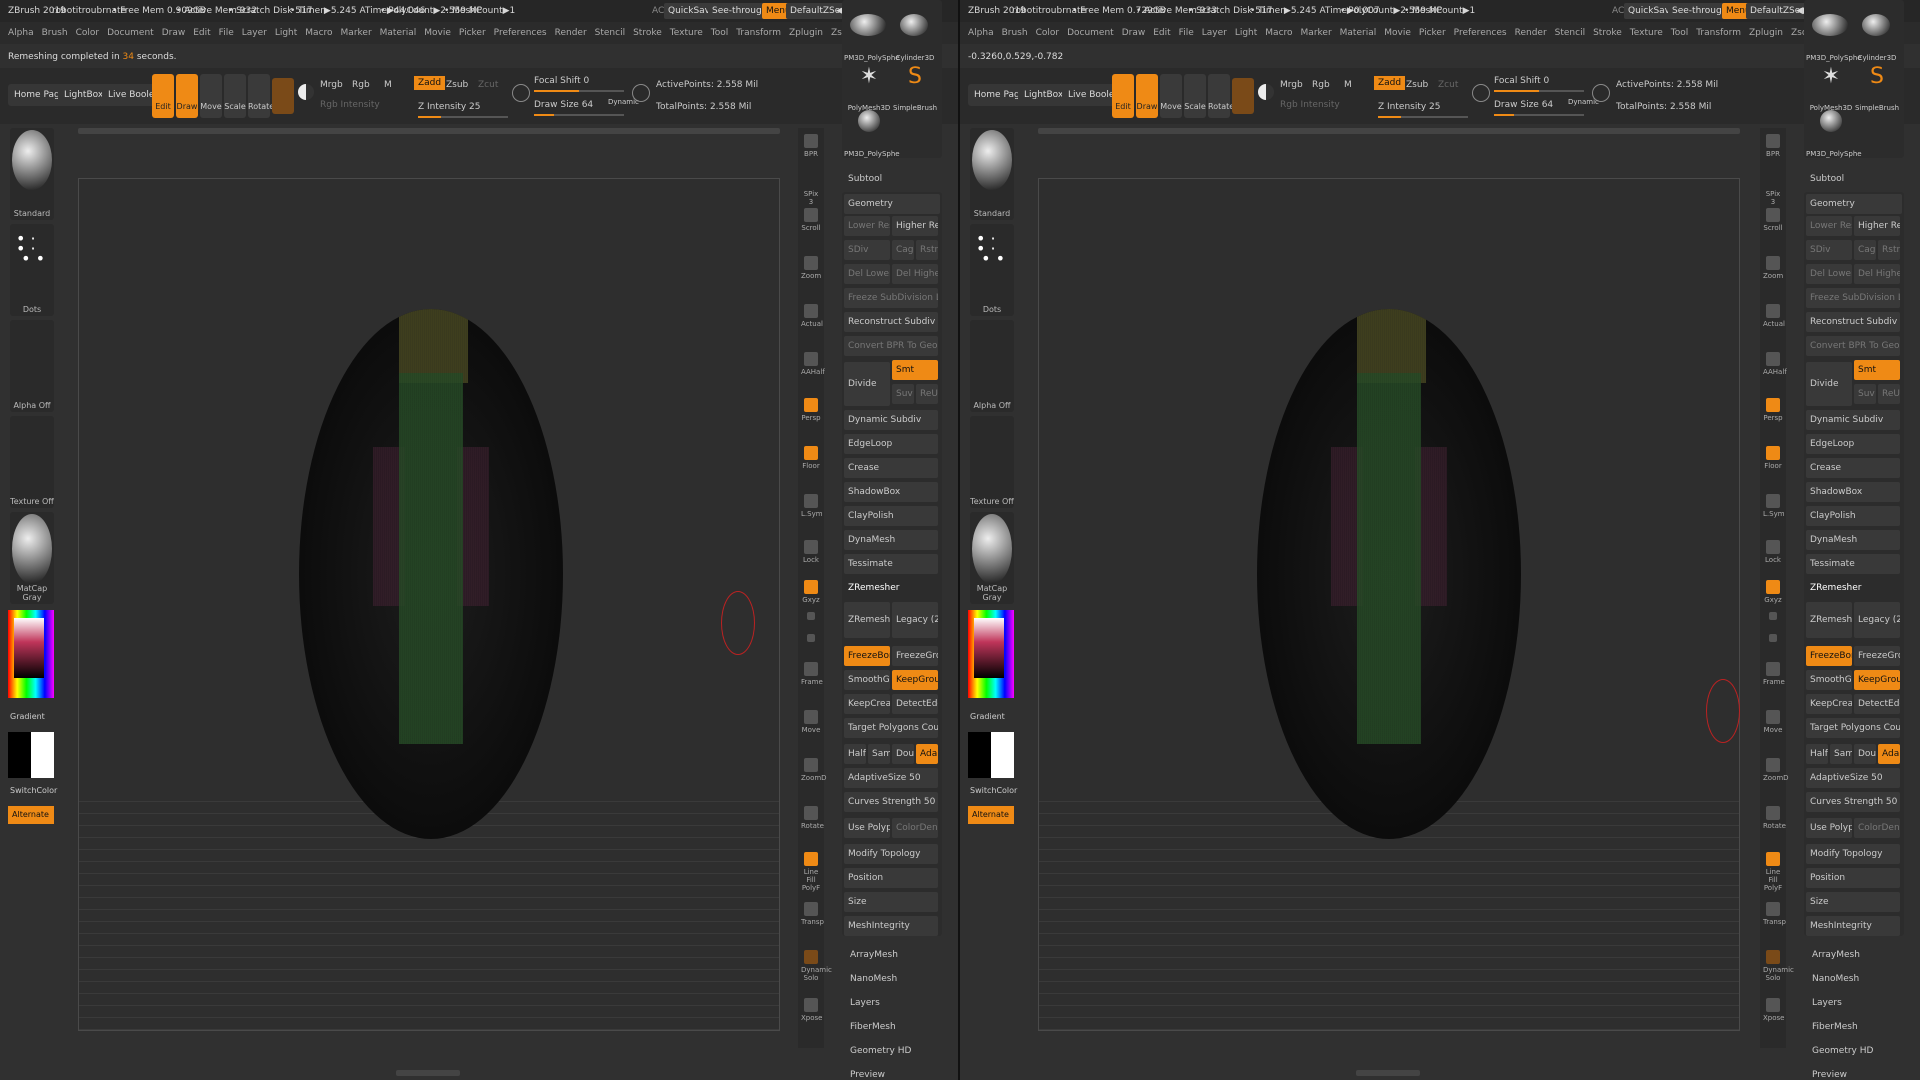 The image size is (1920, 1080). What do you see at coordinates (813, 367) in the screenshot?
I see `aahalf-button: AAHalf` at bounding box center [813, 367].